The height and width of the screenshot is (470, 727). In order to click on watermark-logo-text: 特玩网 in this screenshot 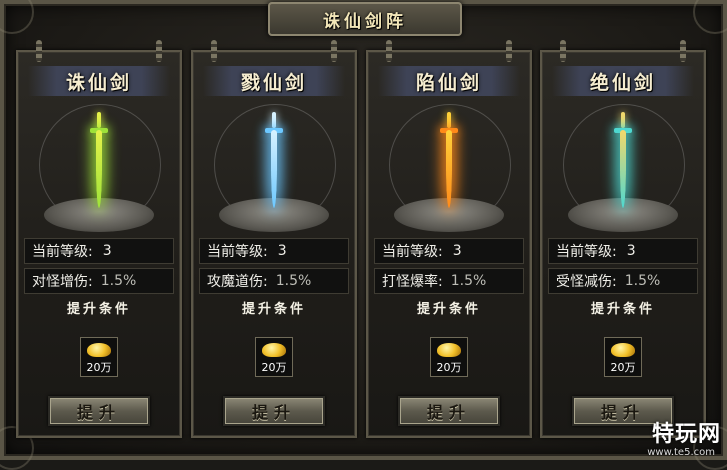, I will do `click(686, 434)`.